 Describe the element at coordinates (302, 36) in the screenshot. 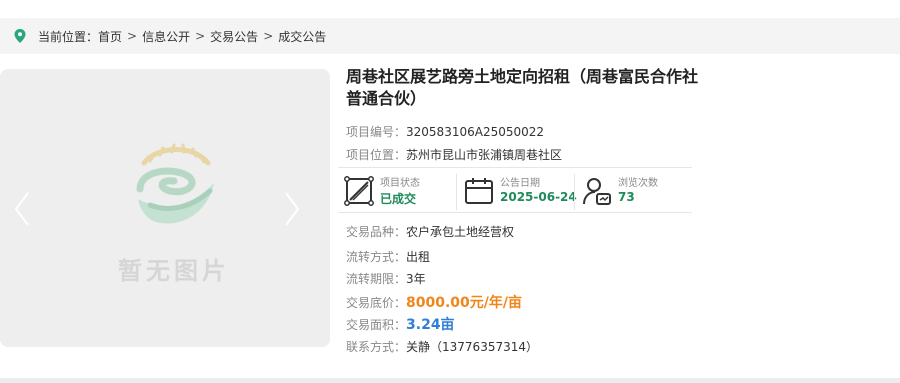

I see `breadcrumb-deal-notice: 成交公告` at that location.